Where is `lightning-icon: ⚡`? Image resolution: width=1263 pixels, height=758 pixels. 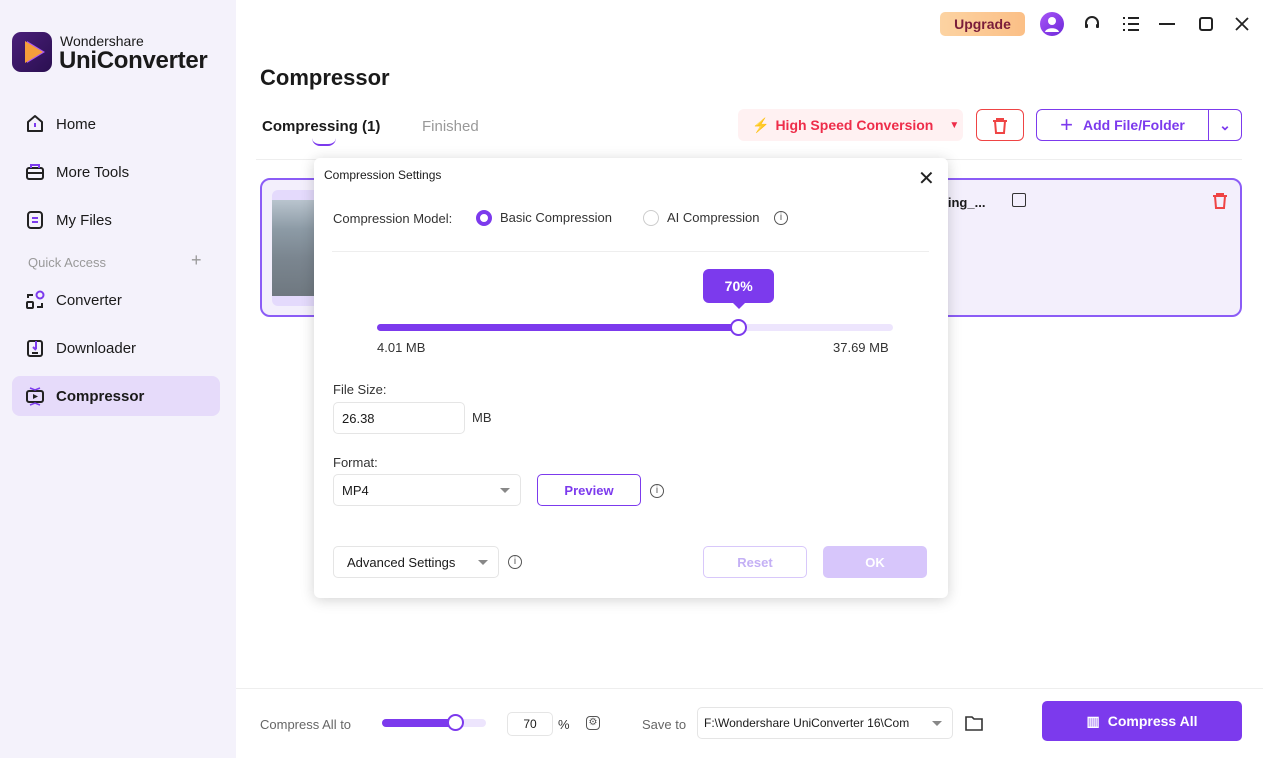
lightning-icon: ⚡ is located at coordinates (761, 124).